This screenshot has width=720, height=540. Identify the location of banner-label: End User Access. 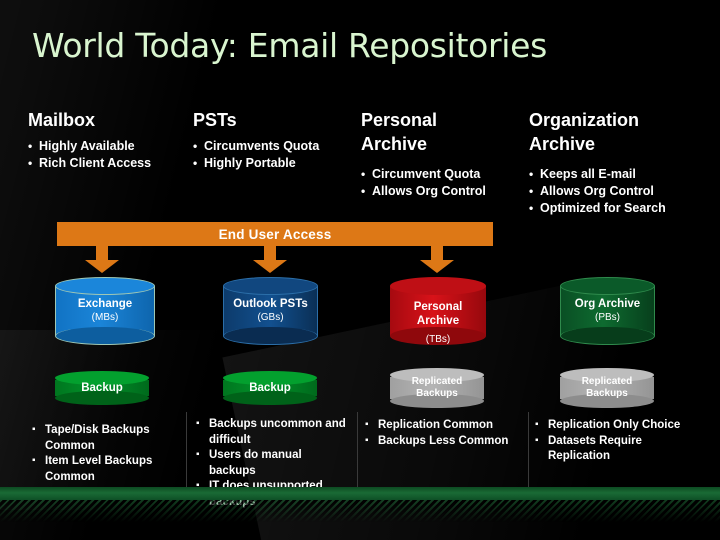
(275, 234).